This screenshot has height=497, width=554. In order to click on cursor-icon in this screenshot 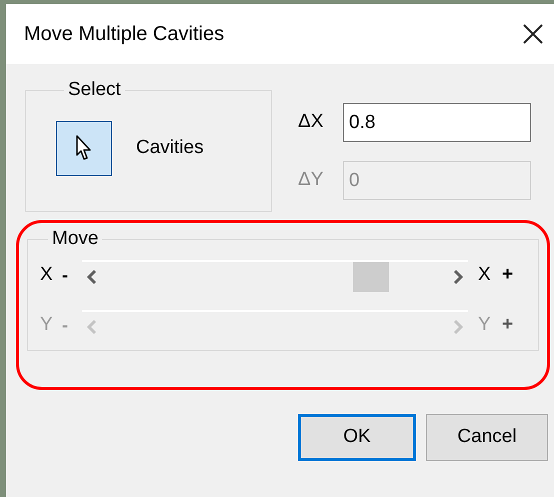, I will do `click(84, 148)`.